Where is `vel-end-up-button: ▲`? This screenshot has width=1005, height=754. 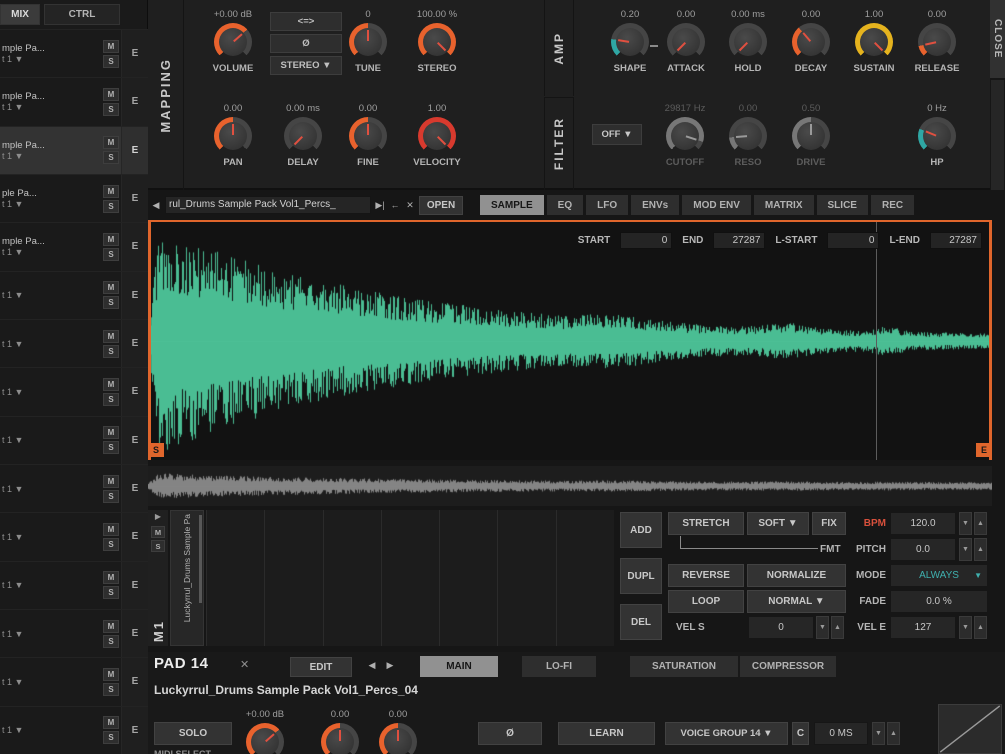
vel-end-up-button: ▲ is located at coordinates (980, 627).